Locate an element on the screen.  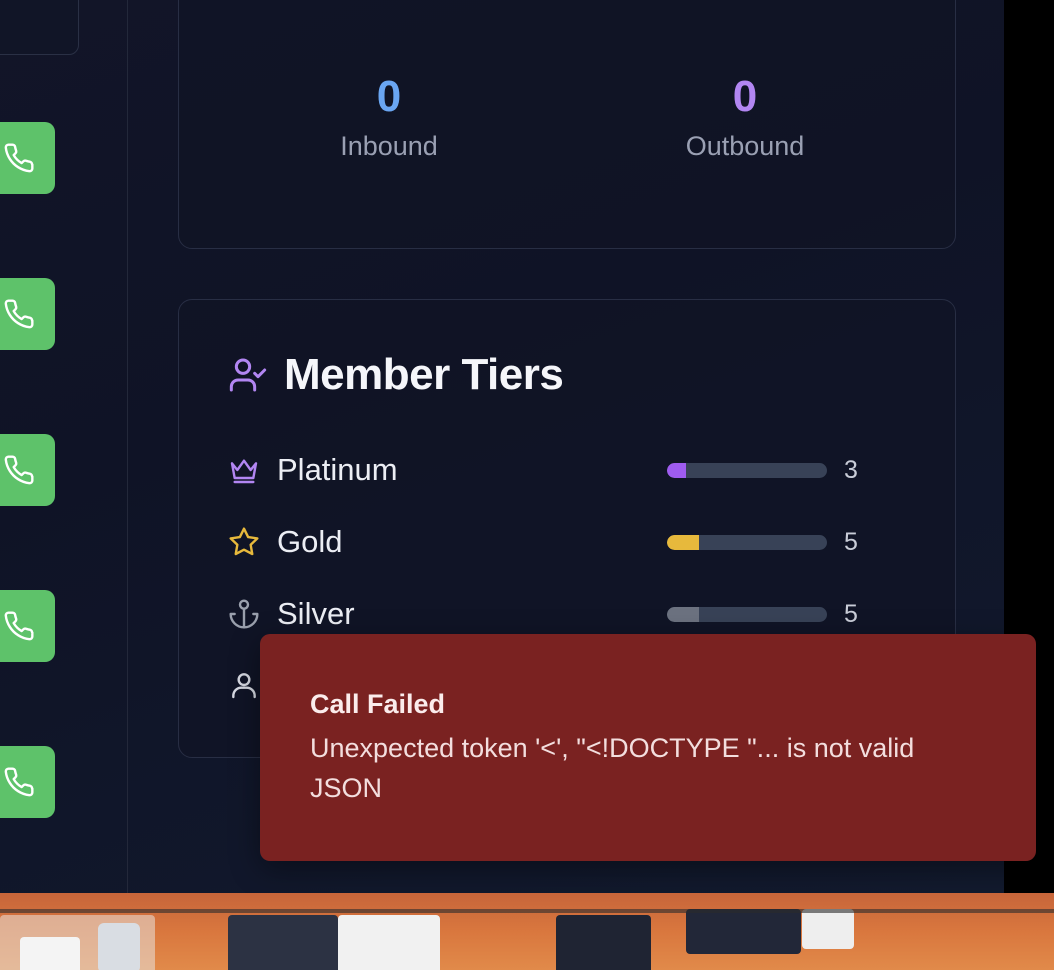
inbound-stat: 0 Inbound is located at coordinates (389, 117).